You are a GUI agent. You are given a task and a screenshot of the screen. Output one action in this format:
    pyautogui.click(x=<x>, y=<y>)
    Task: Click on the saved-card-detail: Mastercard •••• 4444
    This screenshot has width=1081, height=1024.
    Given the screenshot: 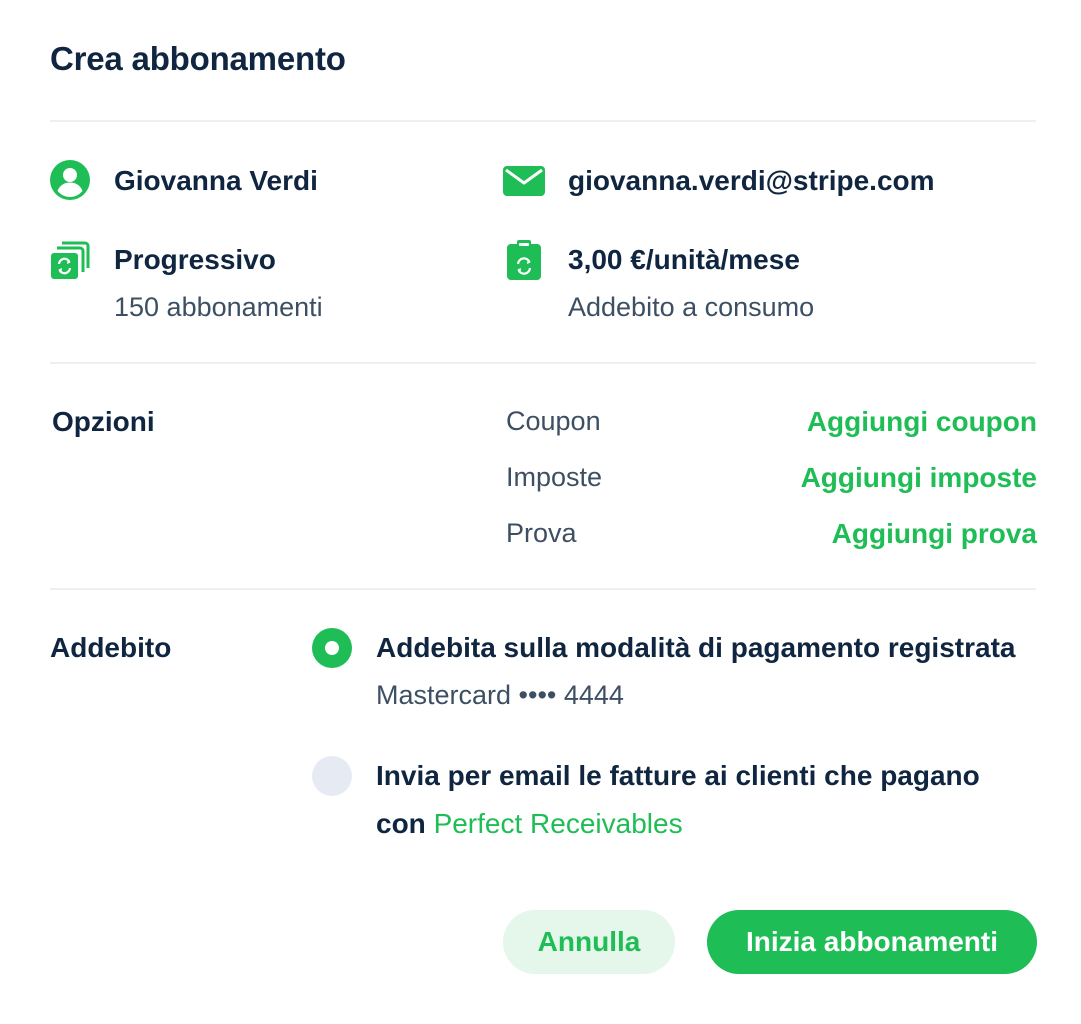 What is the action you would take?
    pyautogui.click(x=500, y=695)
    